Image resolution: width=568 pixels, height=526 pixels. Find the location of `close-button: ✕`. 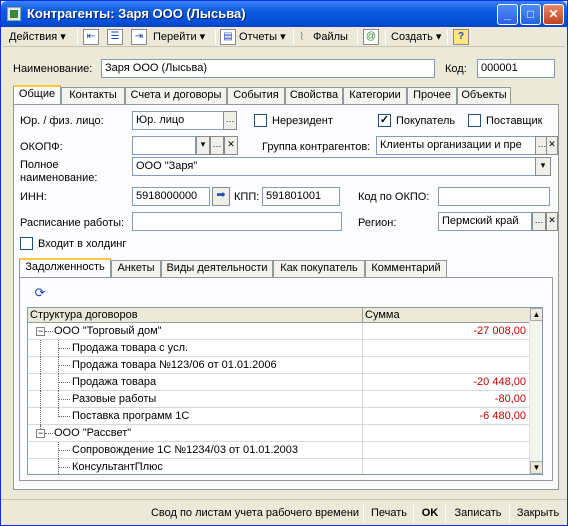

close-button: ✕ is located at coordinates (553, 14).